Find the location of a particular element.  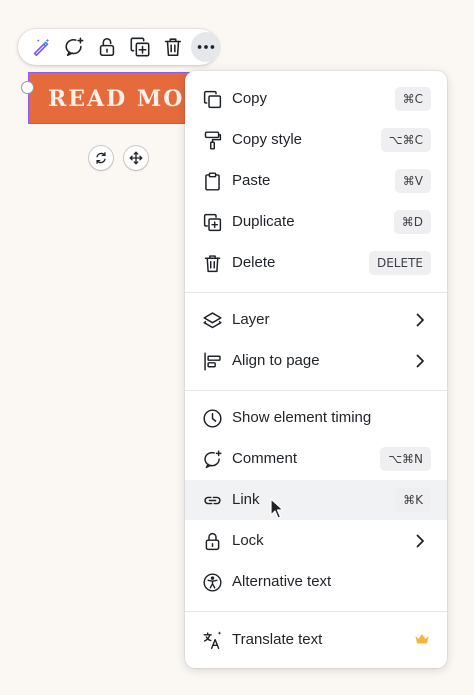

menu-item-copy: Copy ⌘C is located at coordinates (316, 99).